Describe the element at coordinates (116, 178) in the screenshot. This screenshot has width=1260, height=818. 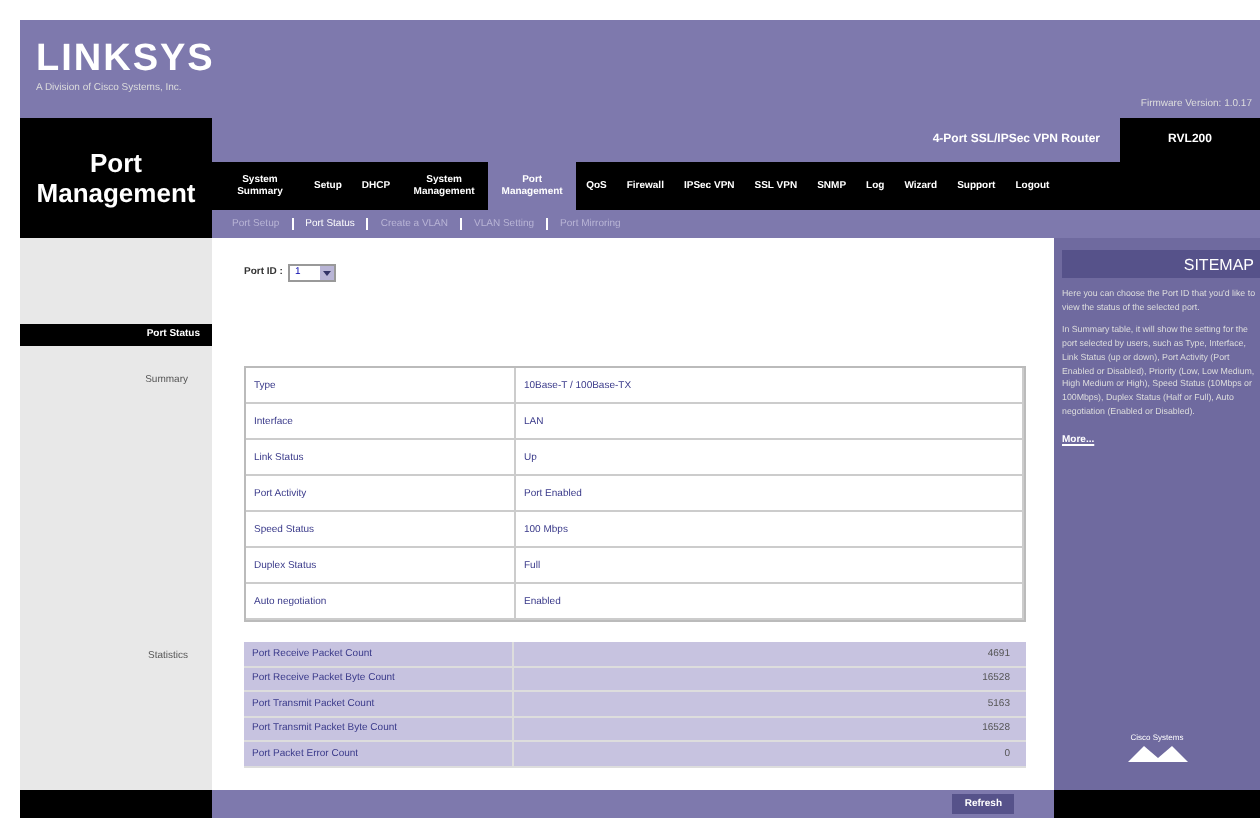
I see `section-title: Port Management` at that location.